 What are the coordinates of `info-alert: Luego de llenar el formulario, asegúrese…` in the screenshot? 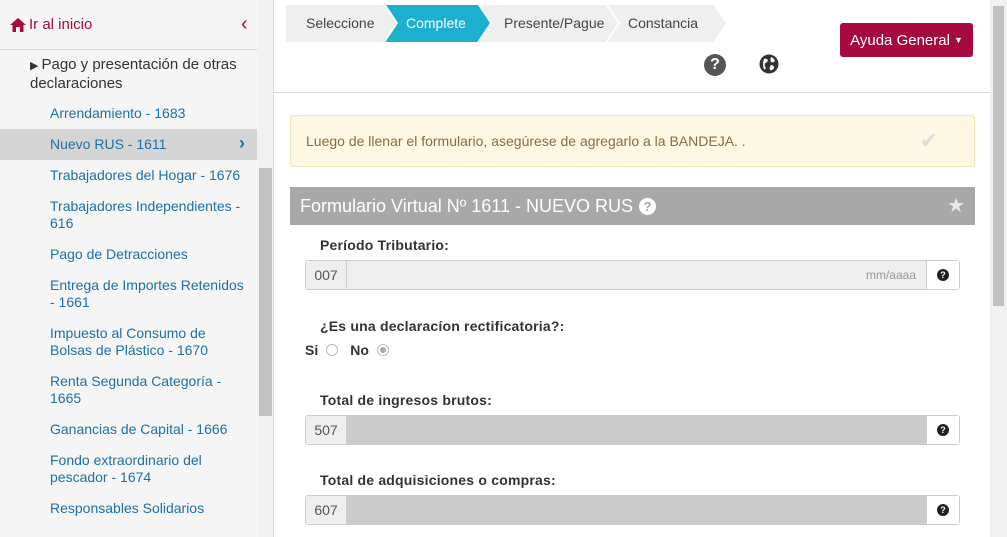 It's located at (632, 141).